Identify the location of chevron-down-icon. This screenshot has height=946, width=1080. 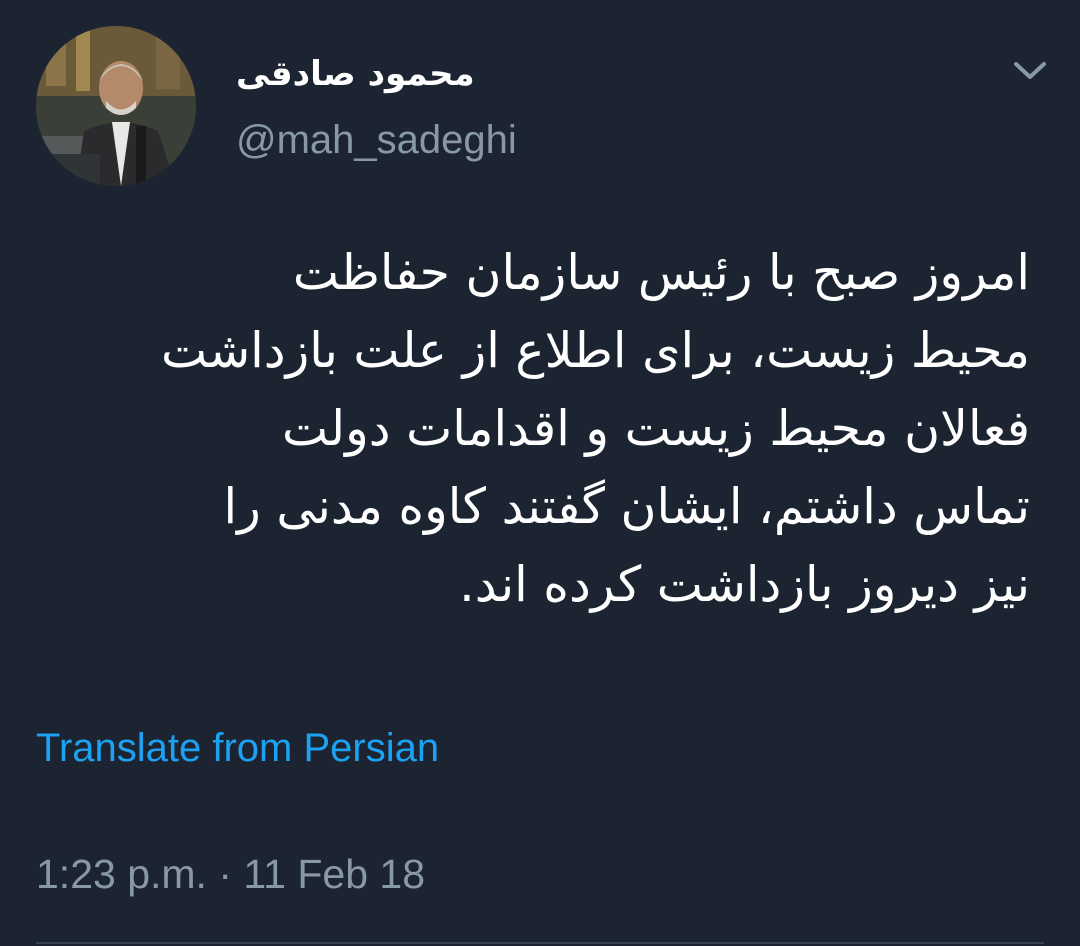
(1030, 70).